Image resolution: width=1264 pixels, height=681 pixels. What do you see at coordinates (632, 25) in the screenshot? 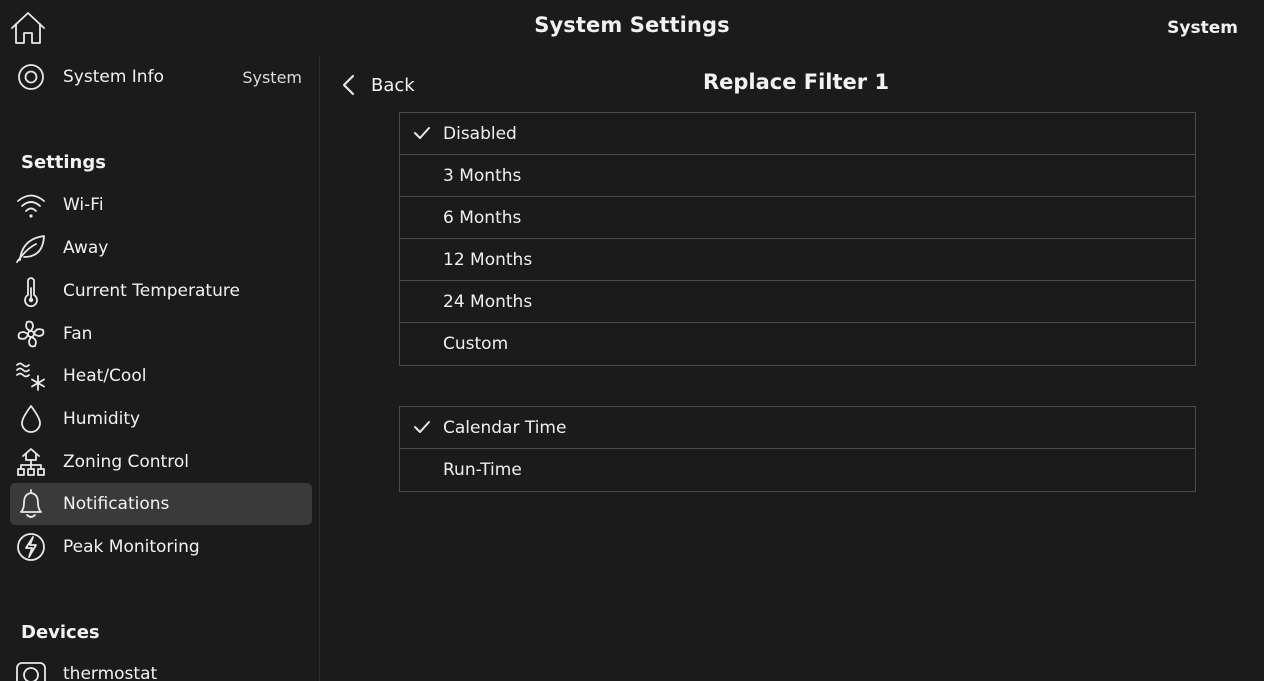
I see `header-title: System Settings` at bounding box center [632, 25].